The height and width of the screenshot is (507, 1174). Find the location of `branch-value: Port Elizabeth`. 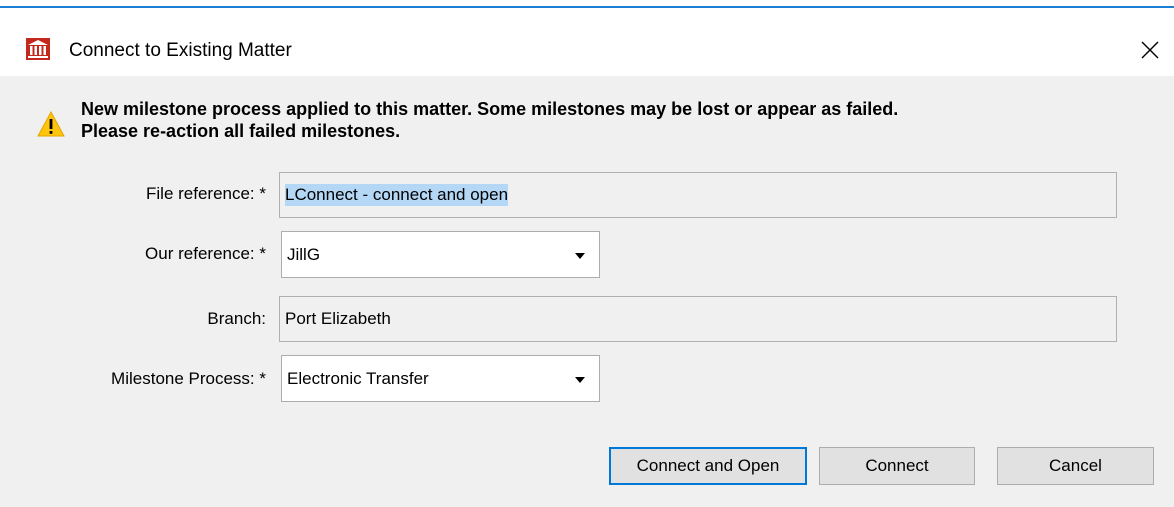

branch-value: Port Elizabeth is located at coordinates (338, 318).